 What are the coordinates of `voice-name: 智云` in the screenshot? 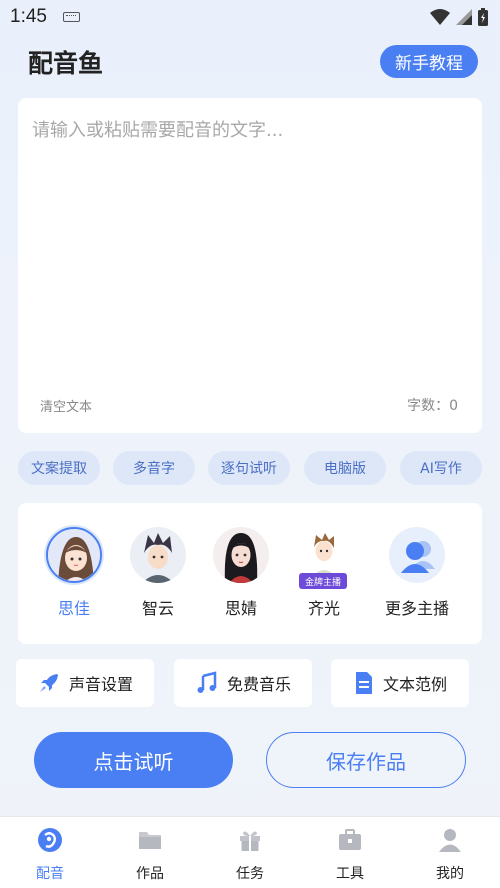 It's located at (157, 608).